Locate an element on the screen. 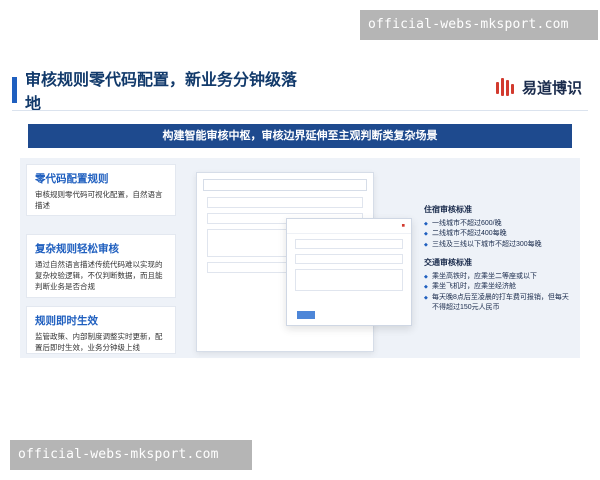 The image size is (600, 480). page-header: 审核规则零代码配置，新业务分钟级落地 is located at coordinates (162, 91).